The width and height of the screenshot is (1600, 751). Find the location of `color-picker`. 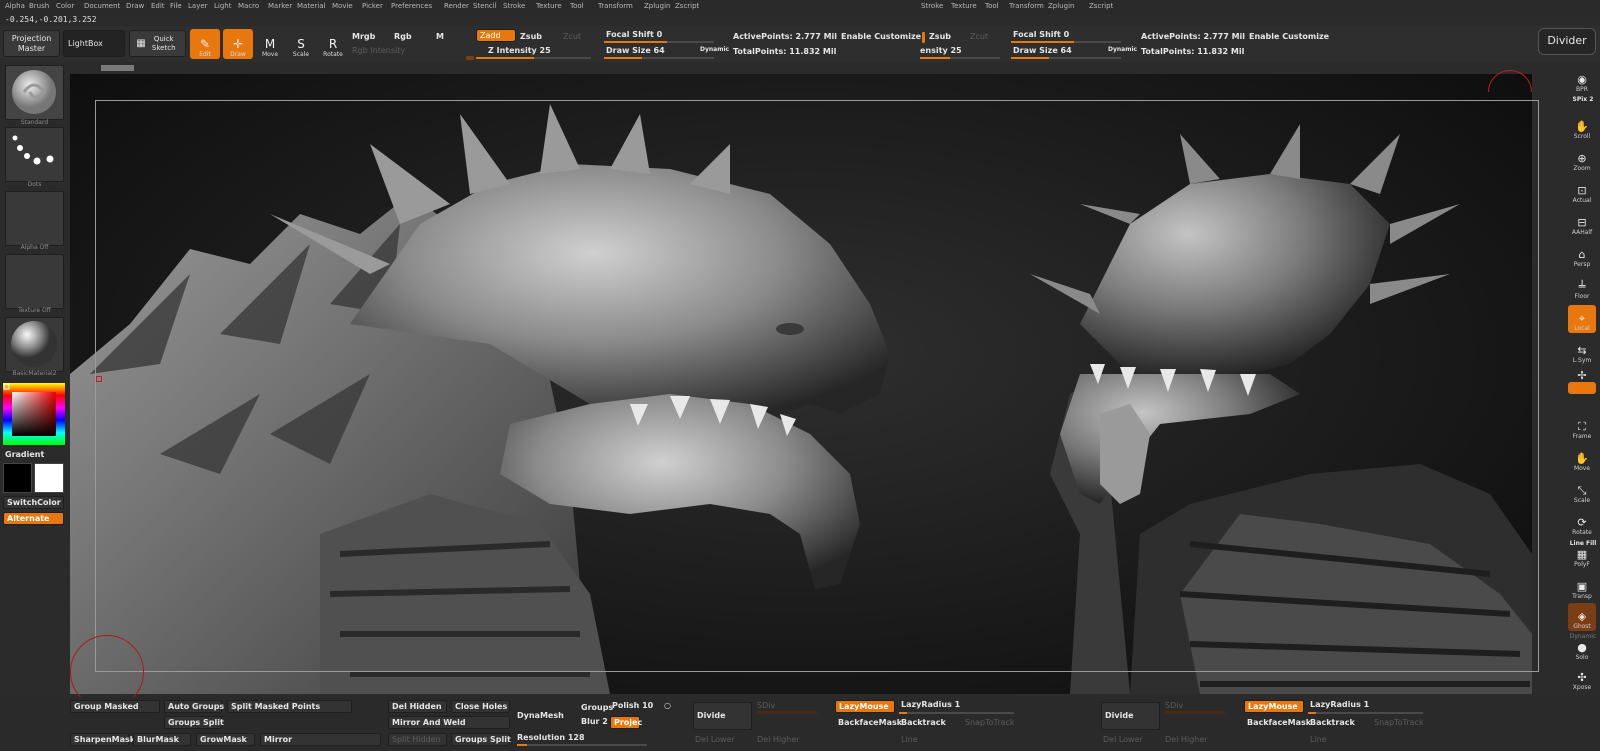

color-picker is located at coordinates (34, 414).